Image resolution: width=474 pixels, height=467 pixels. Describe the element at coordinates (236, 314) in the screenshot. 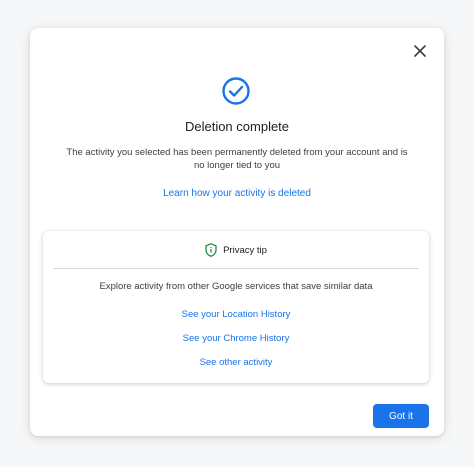

I see `location-history-link: See your Location History` at that location.